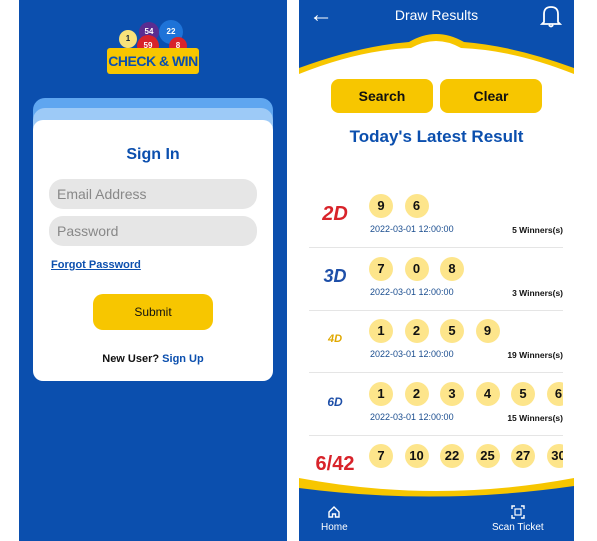  I want to click on nav-home: Home, so click(334, 519).